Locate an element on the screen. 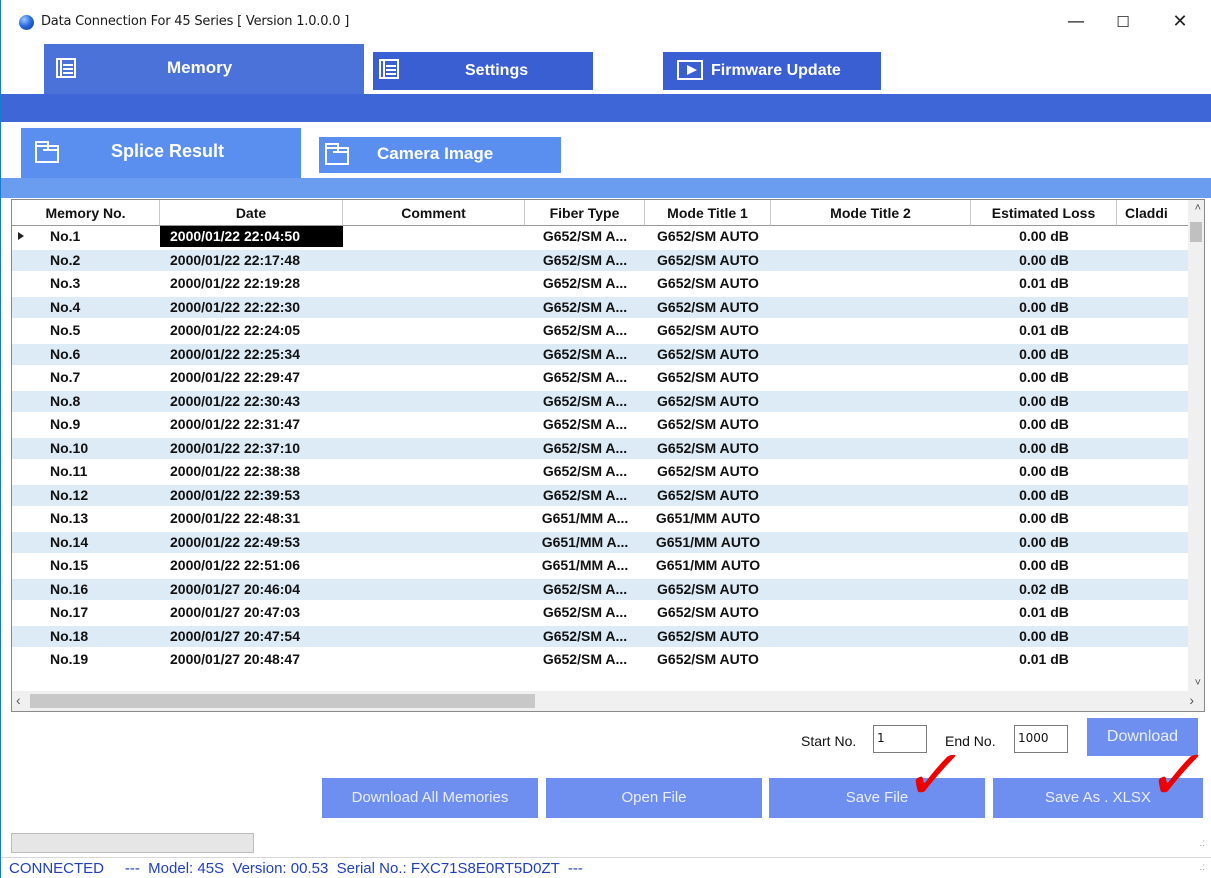 The height and width of the screenshot is (878, 1211). column-header-cladding: Claddi is located at coordinates (1153, 213).